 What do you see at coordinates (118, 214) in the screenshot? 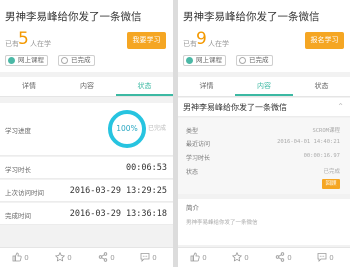
I see `completion-time-value: 2016-03-29 13:36:18` at bounding box center [118, 214].